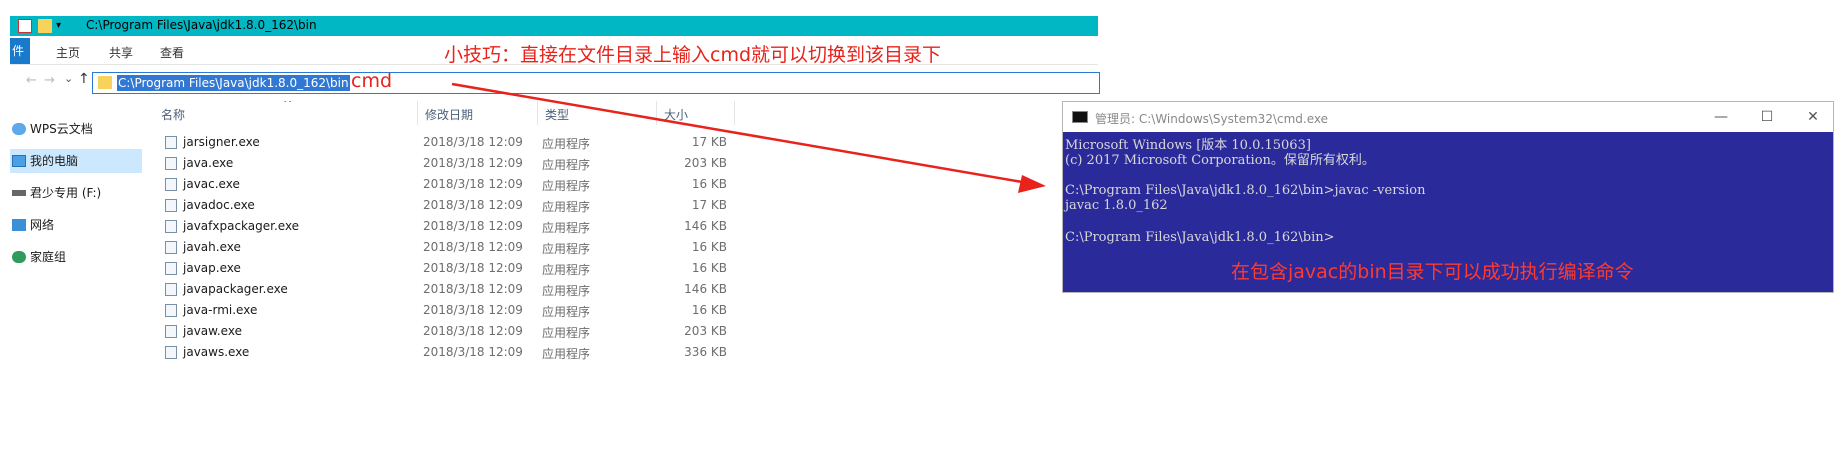  I want to click on file-name: javadoc.exe, so click(219, 205).